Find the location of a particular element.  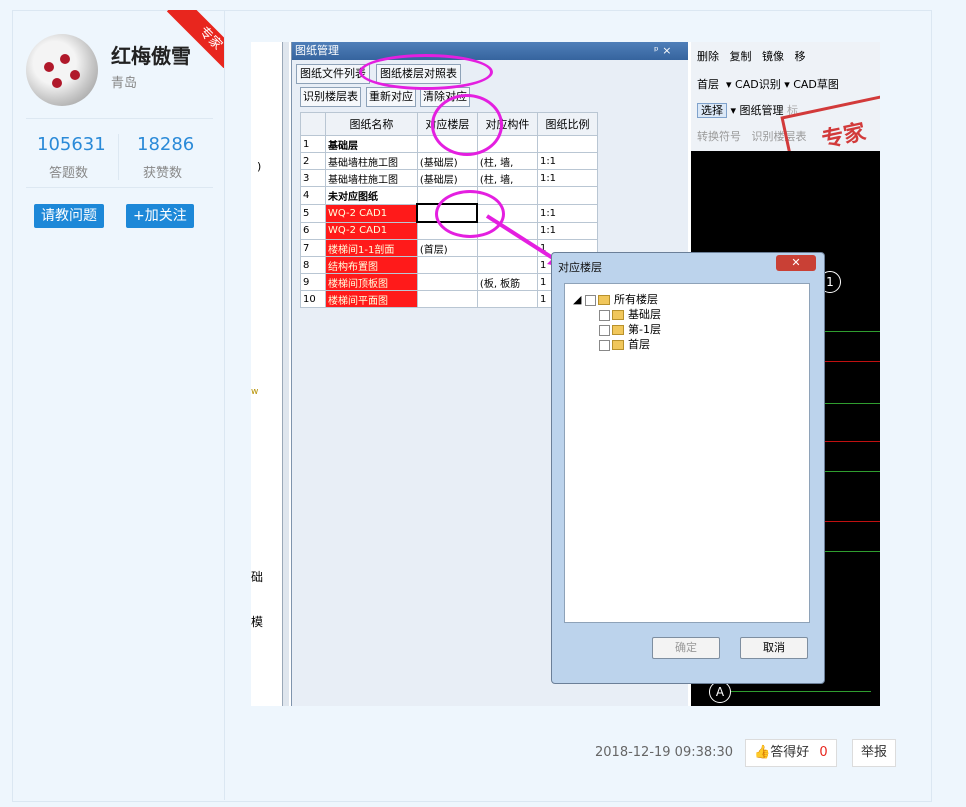

left-char: 模 is located at coordinates (257, 622).